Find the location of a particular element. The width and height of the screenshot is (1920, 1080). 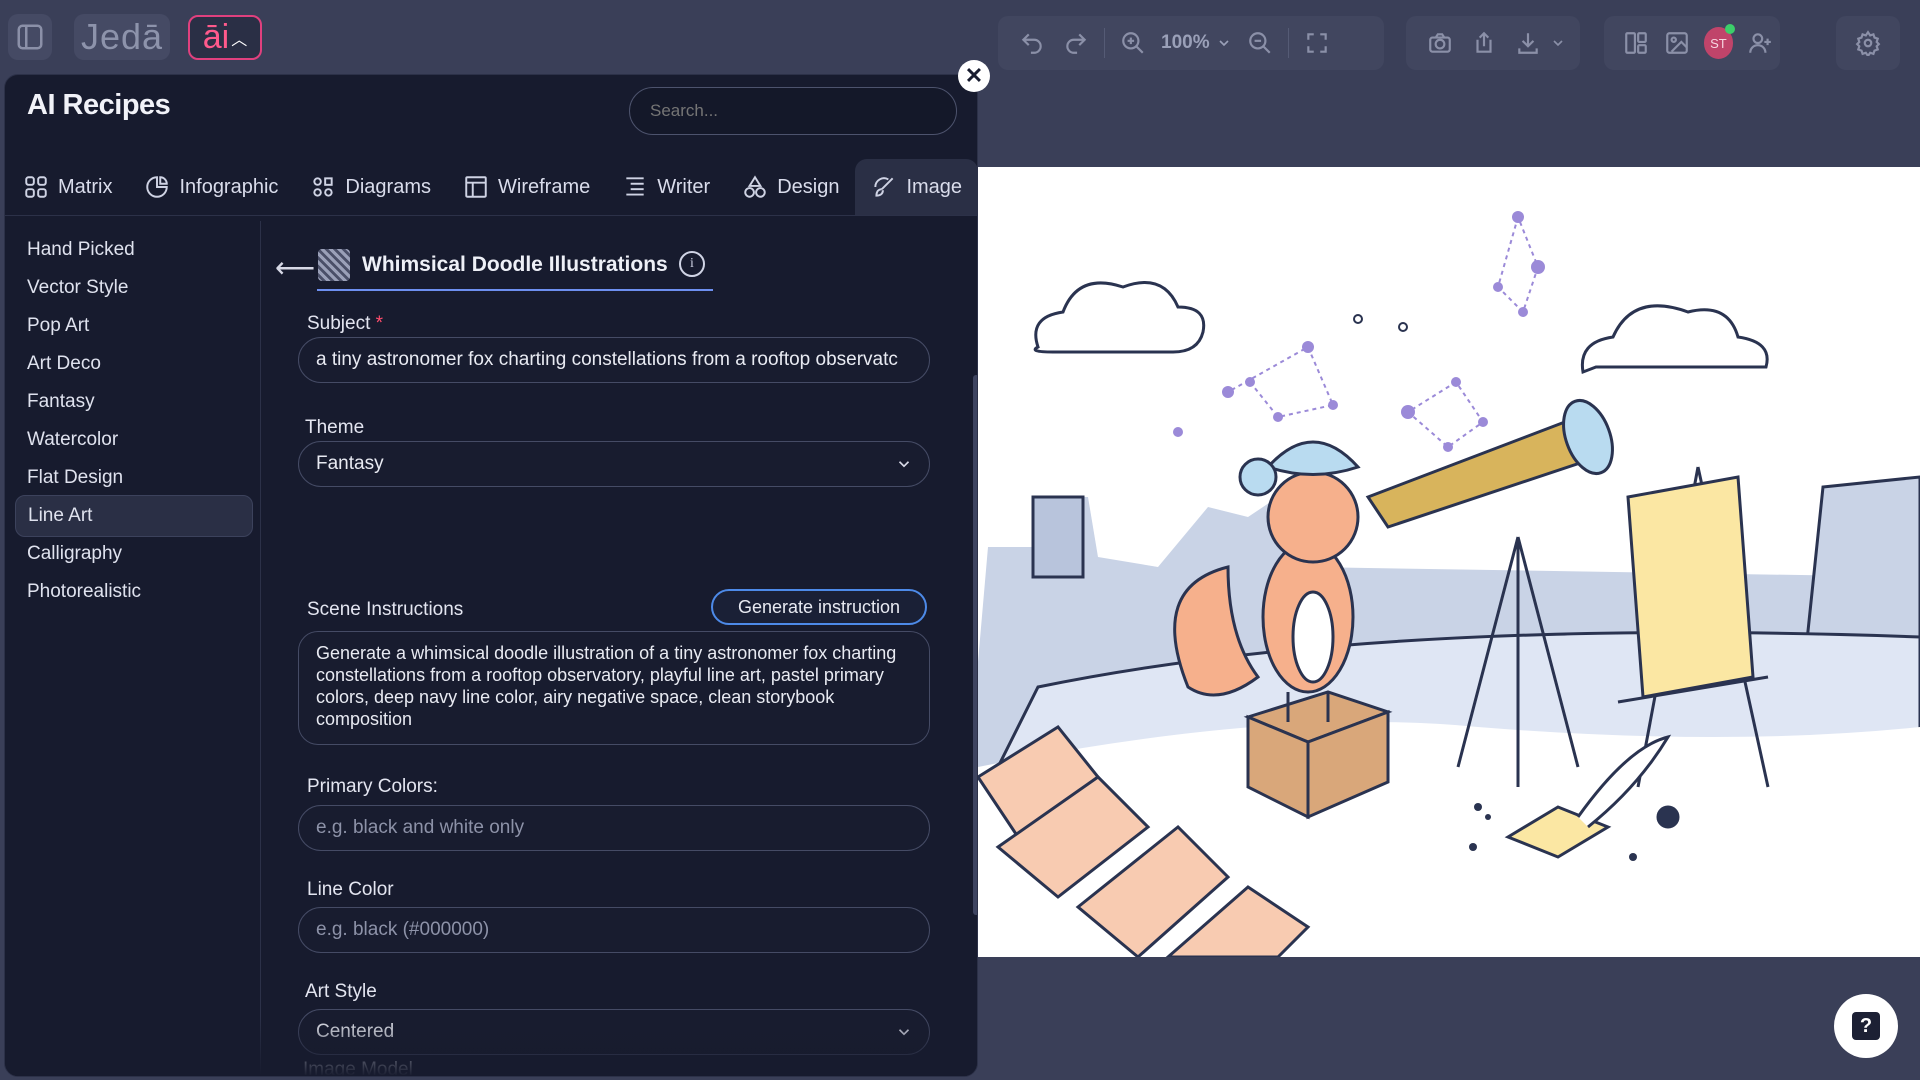

chevron-up-icon: ︿ is located at coordinates (239, 40).